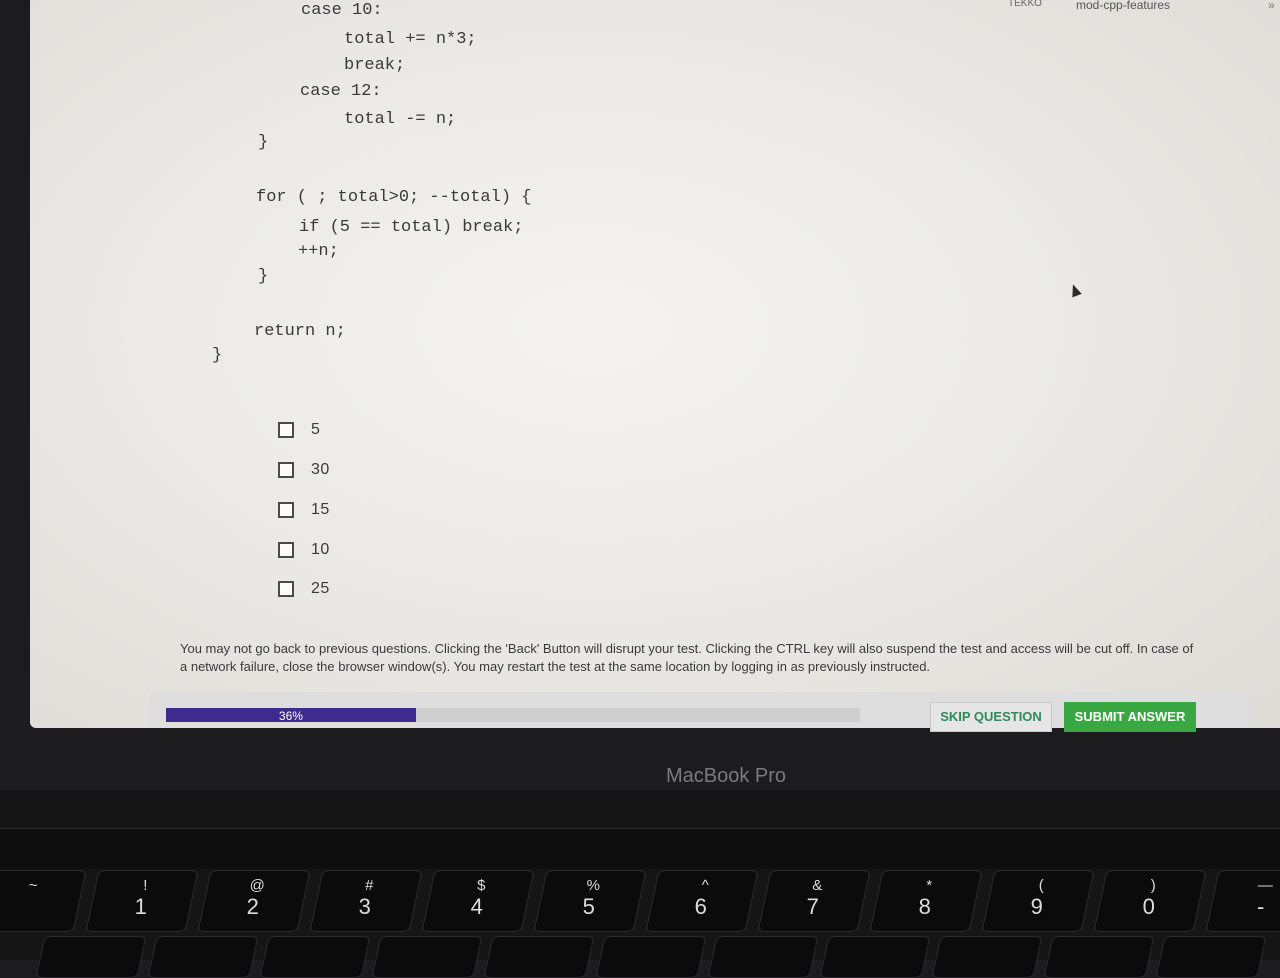 The height and width of the screenshot is (978, 1280). What do you see at coordinates (812, 906) in the screenshot?
I see `key-symbol: 7` at bounding box center [812, 906].